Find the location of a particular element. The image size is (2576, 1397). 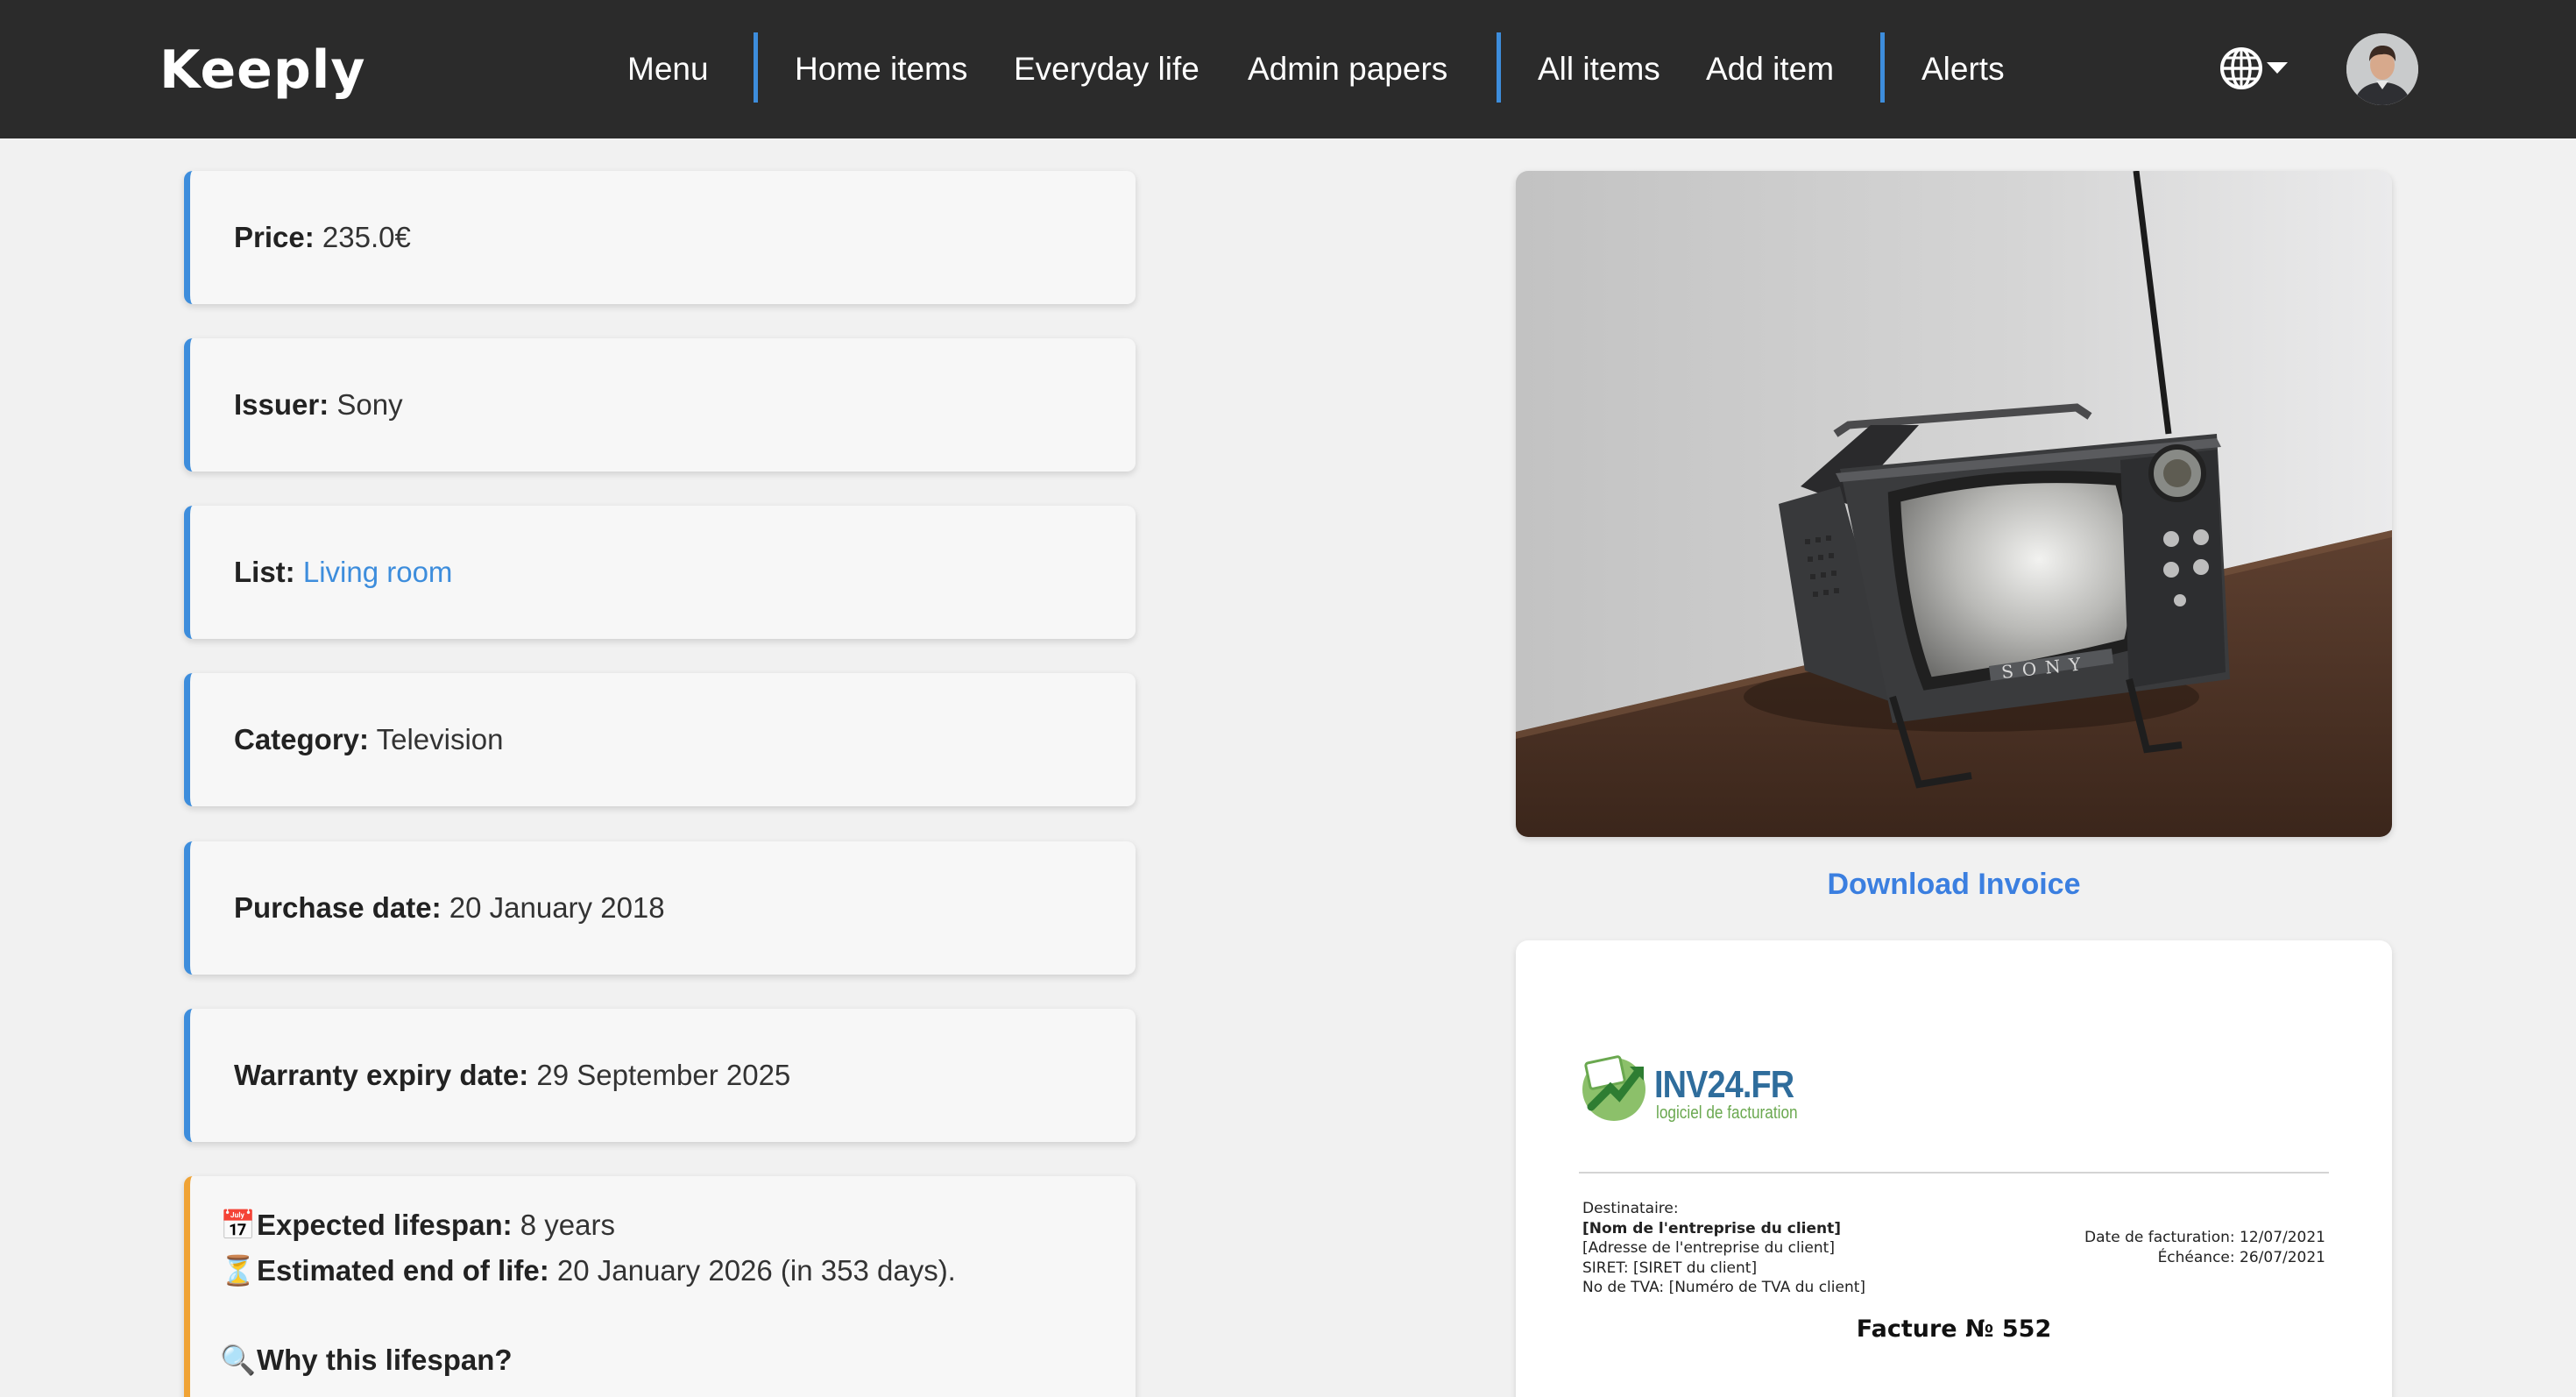

end-of-life-value: 20 January 2026 (in 353 days). is located at coordinates (756, 1271).